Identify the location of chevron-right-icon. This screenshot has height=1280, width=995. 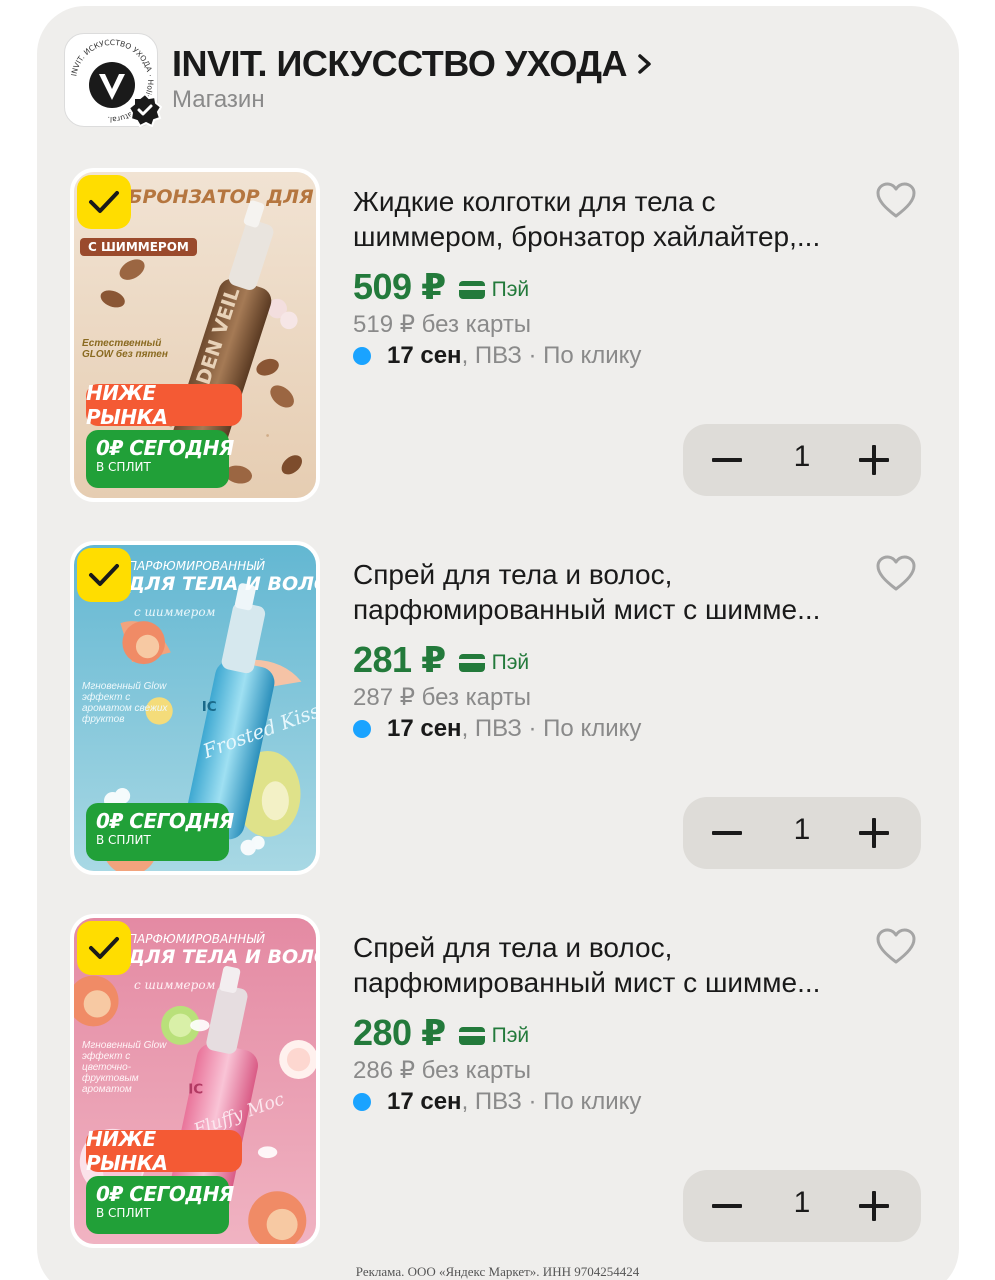
(644, 64).